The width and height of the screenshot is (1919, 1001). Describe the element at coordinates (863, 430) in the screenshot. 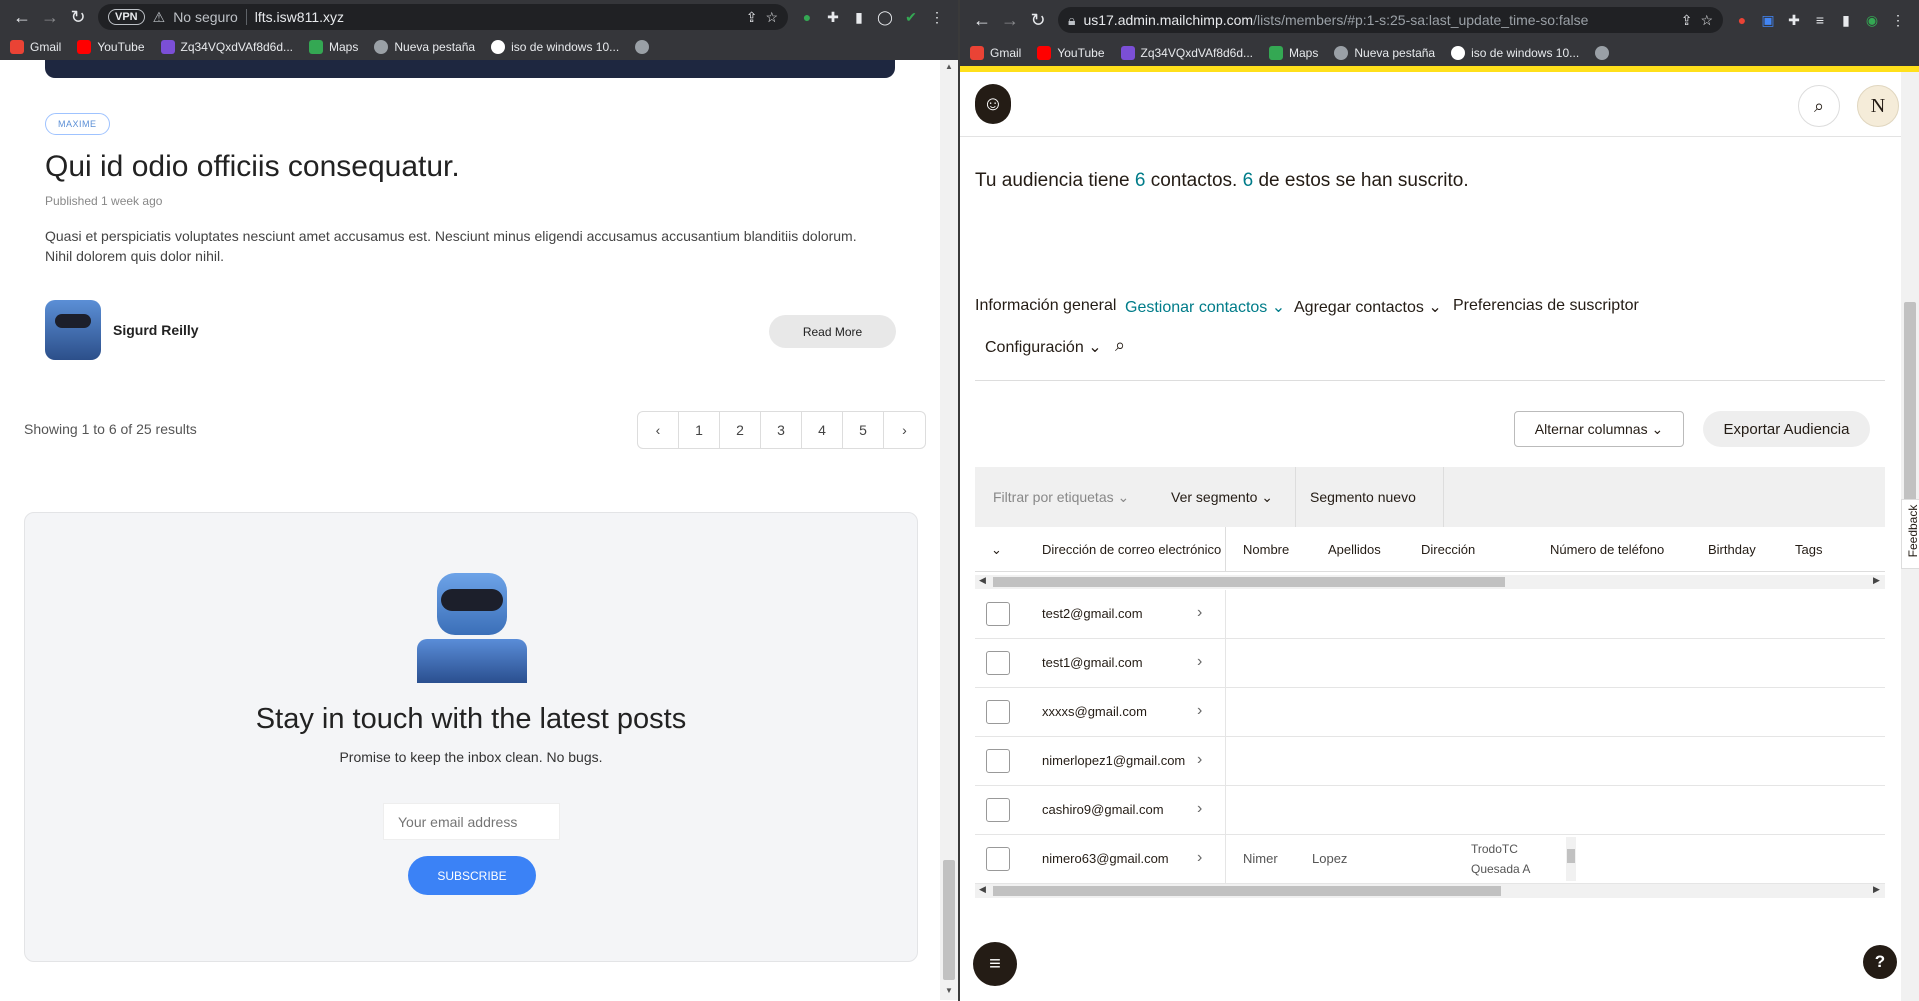

I see `page-5-button: 5` at that location.